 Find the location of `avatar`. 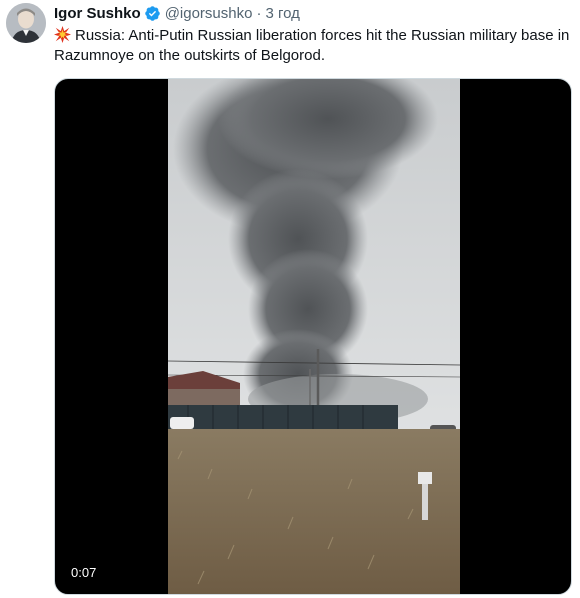

avatar is located at coordinates (26, 23).